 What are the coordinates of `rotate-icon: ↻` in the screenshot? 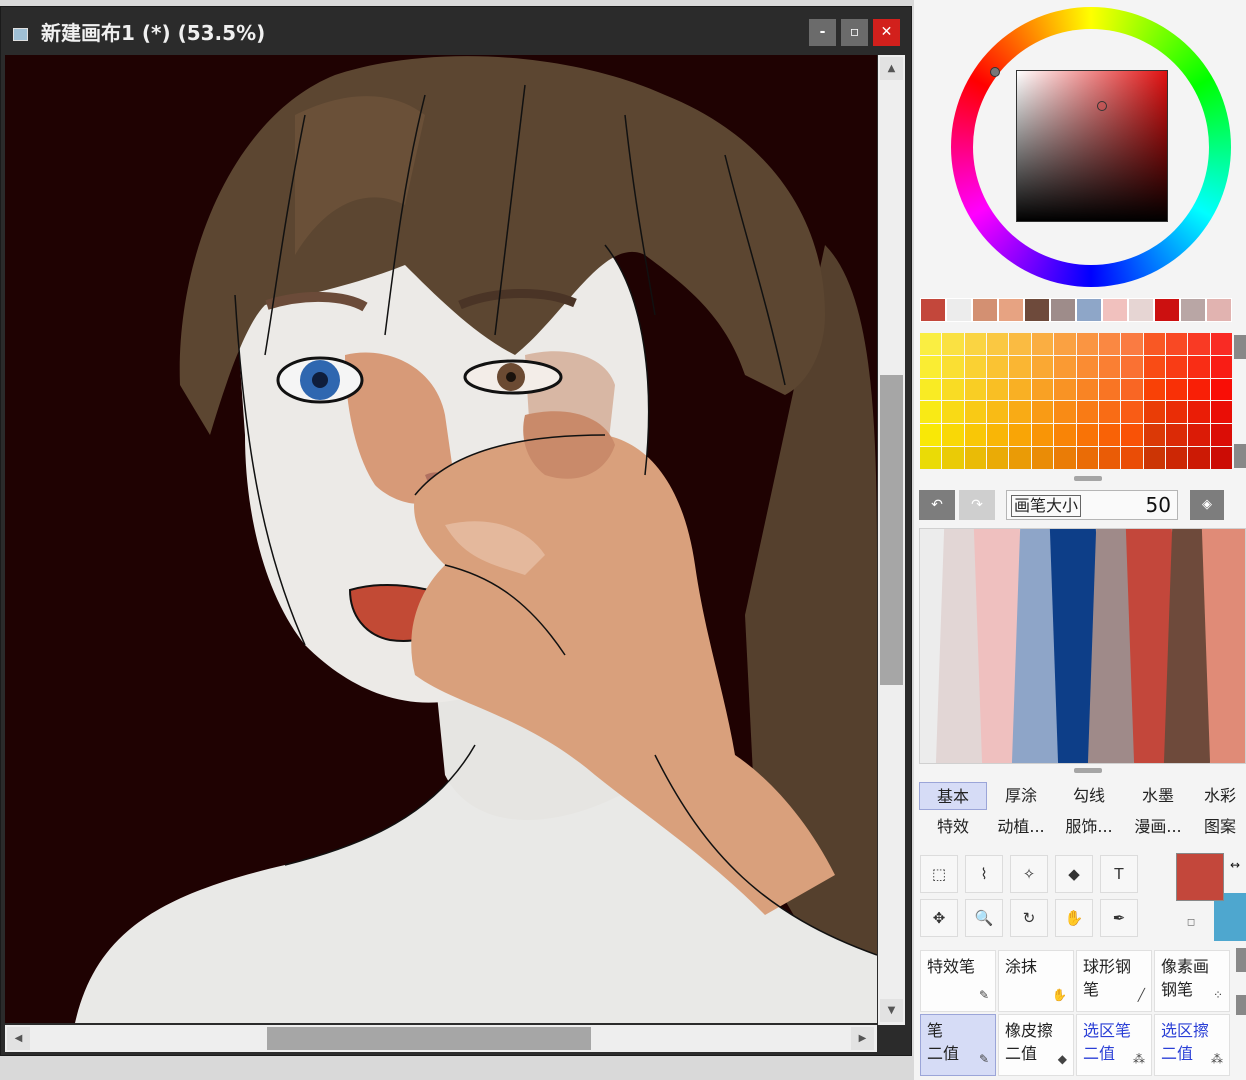 It's located at (1029, 918).